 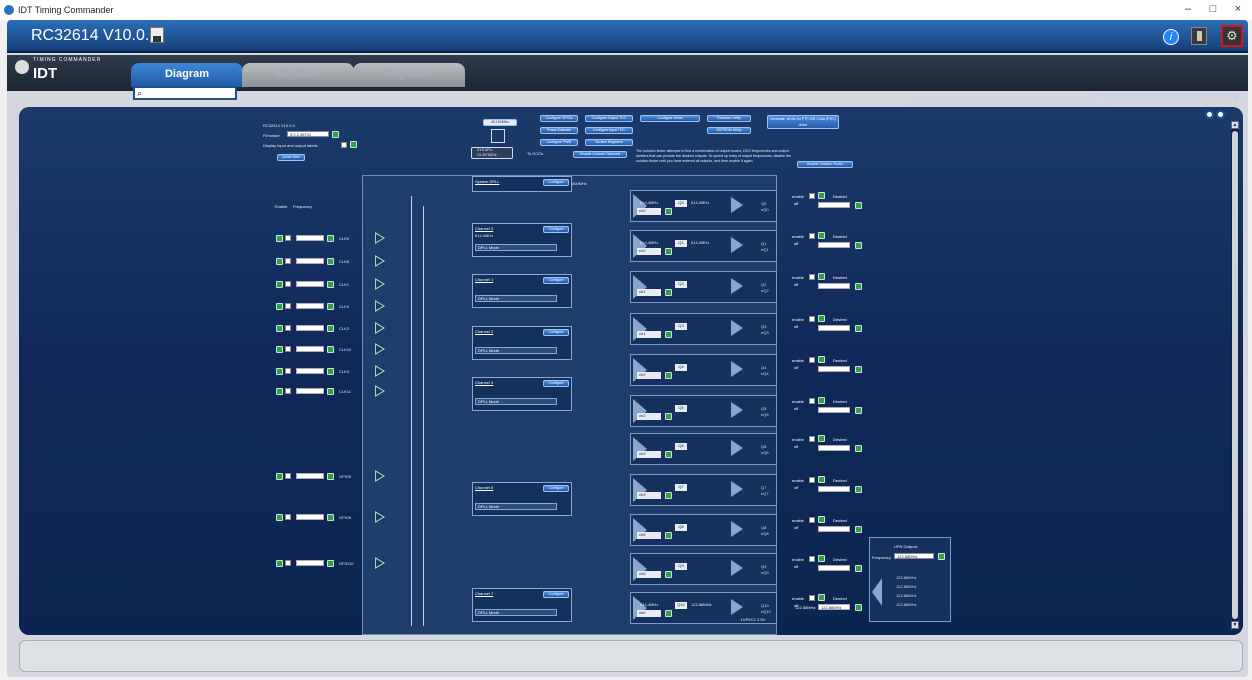 What do you see at coordinates (681, 326) in the screenshot?
I see `output-divider-field: Q3` at bounding box center [681, 326].